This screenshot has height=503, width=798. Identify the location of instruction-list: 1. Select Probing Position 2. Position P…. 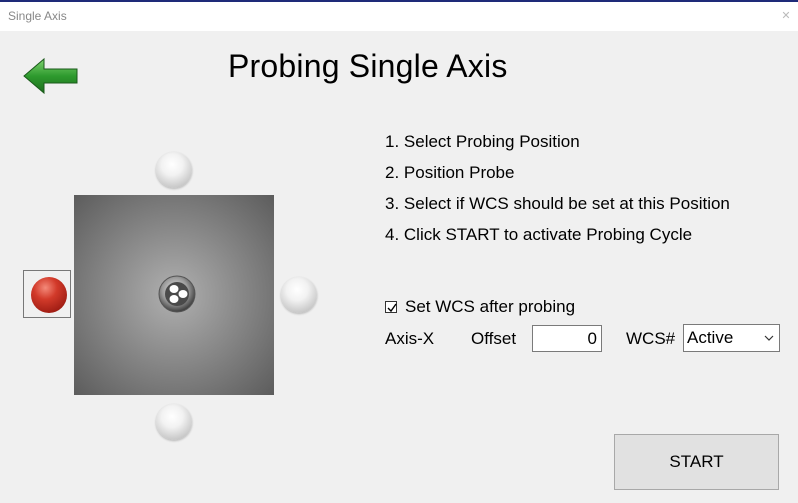
(557, 194).